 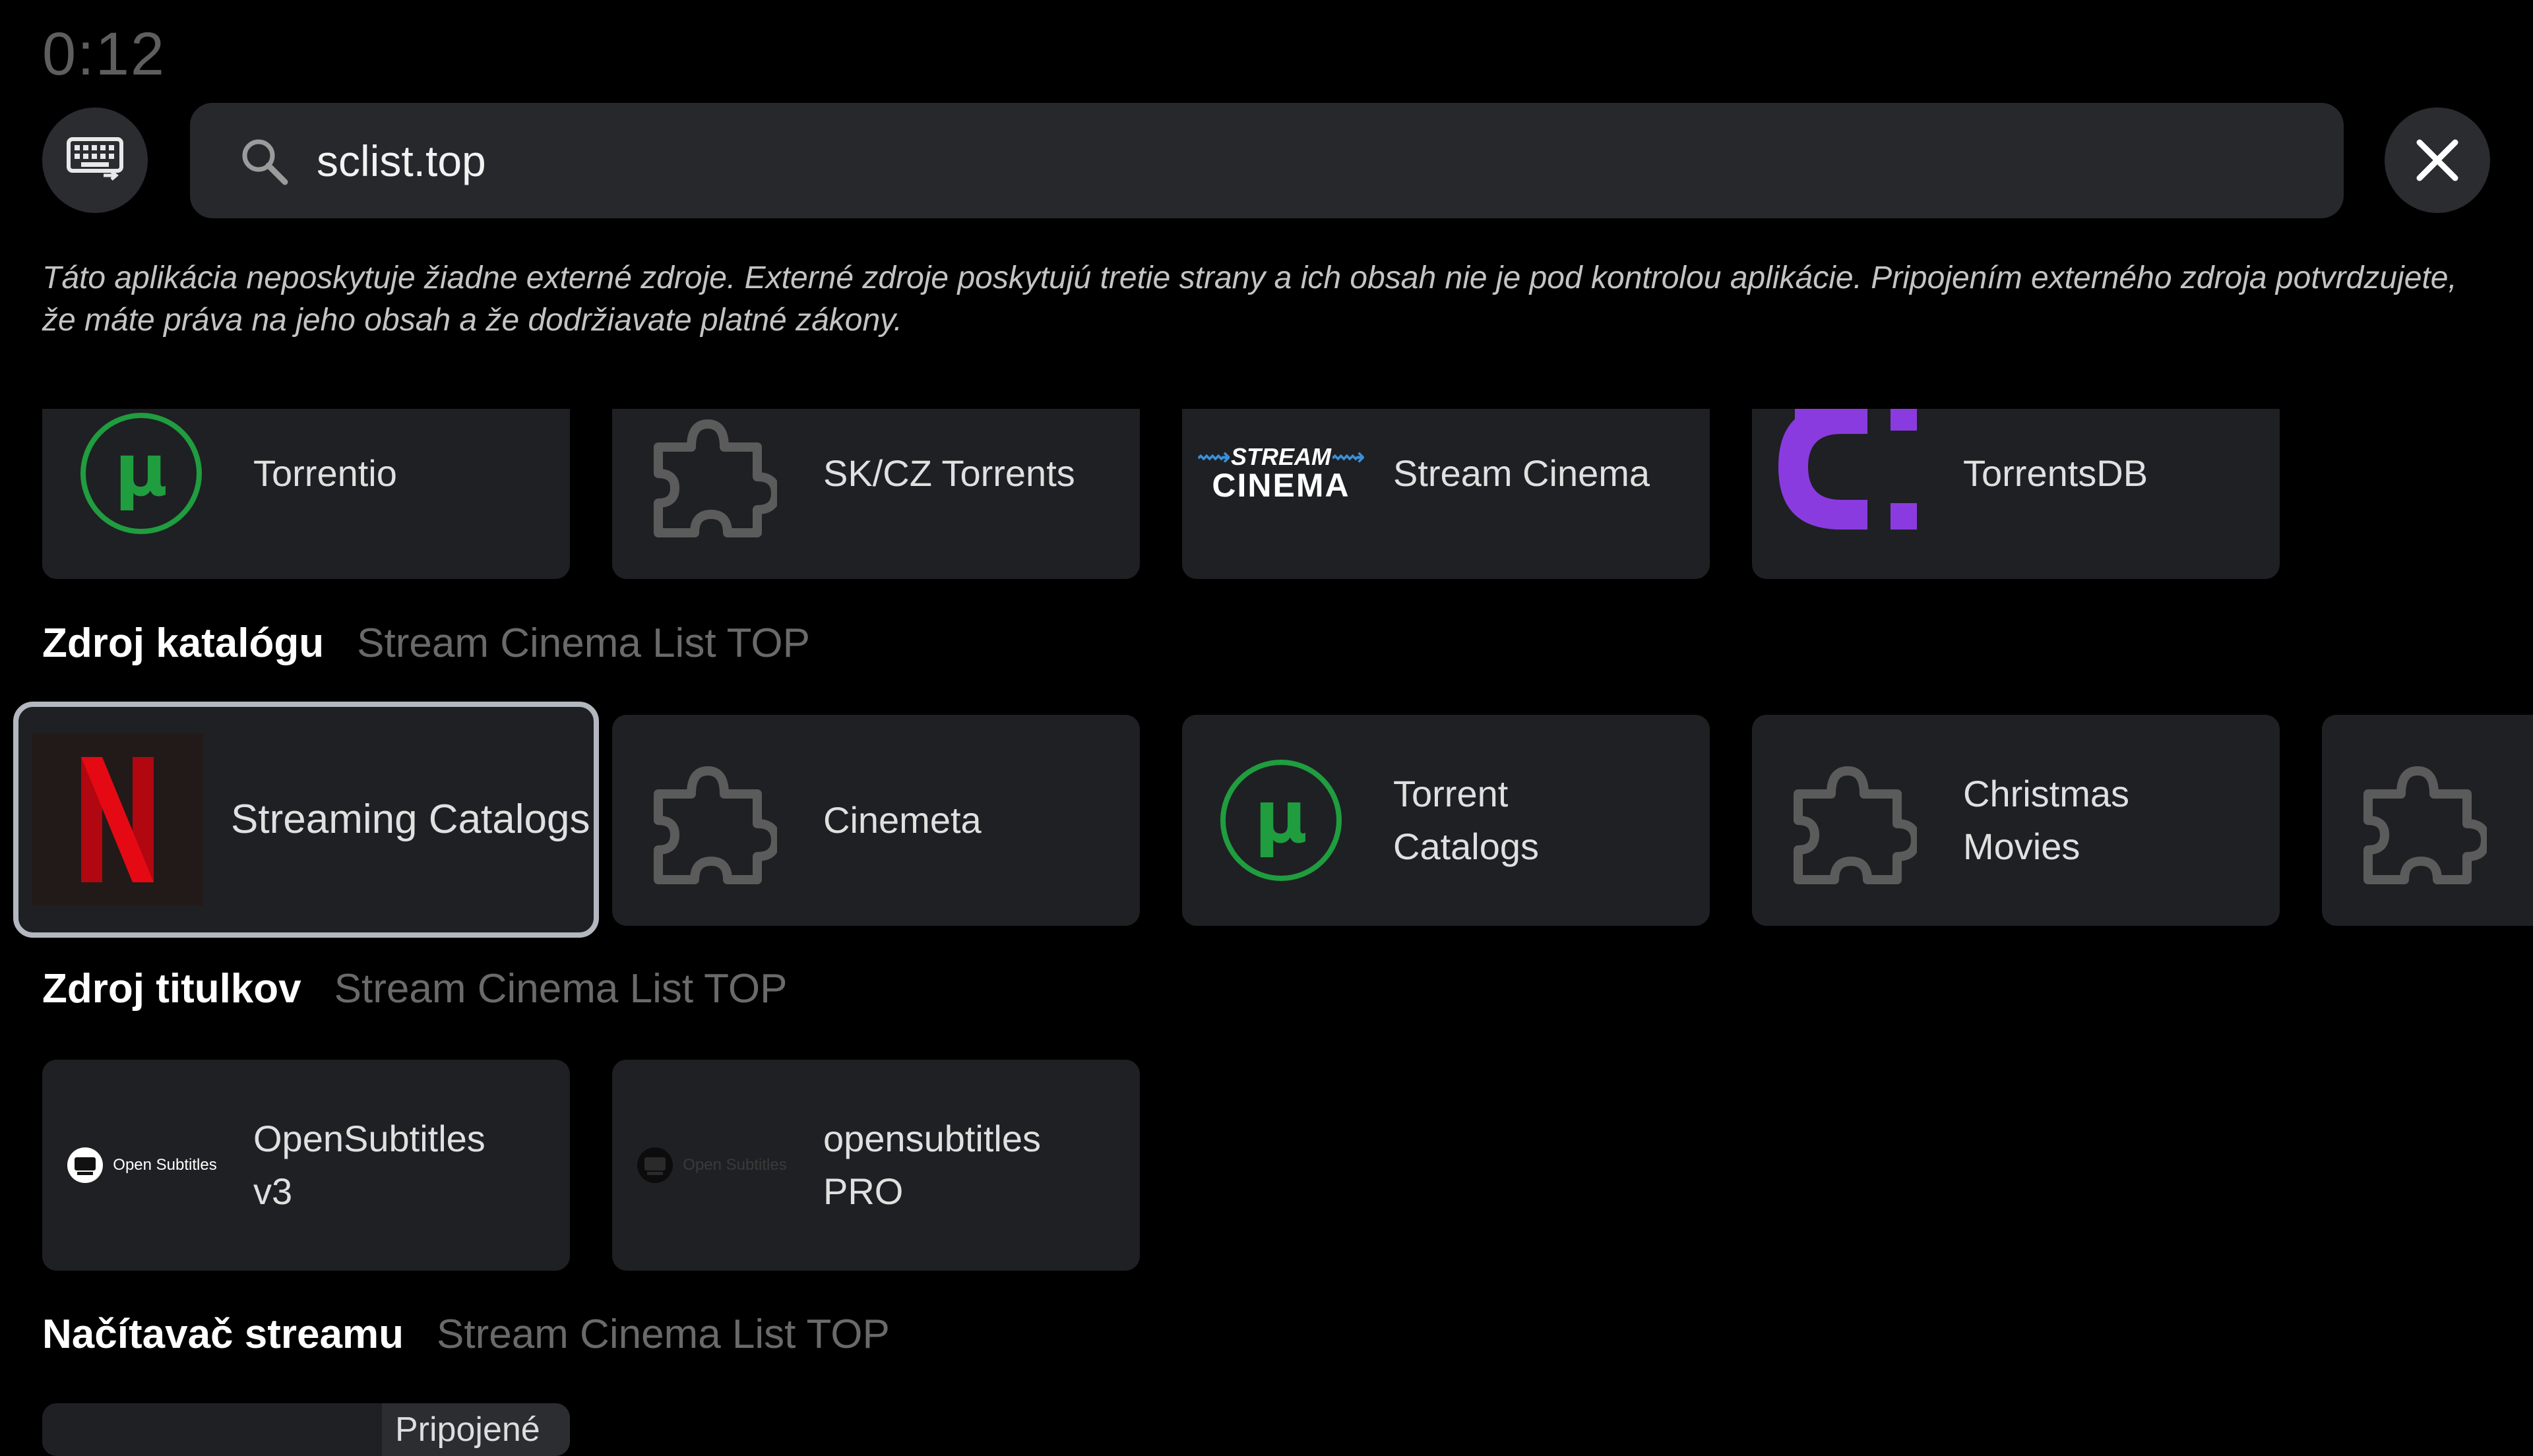 I want to click on section-title: Zdroj katalógu, so click(x=183, y=643).